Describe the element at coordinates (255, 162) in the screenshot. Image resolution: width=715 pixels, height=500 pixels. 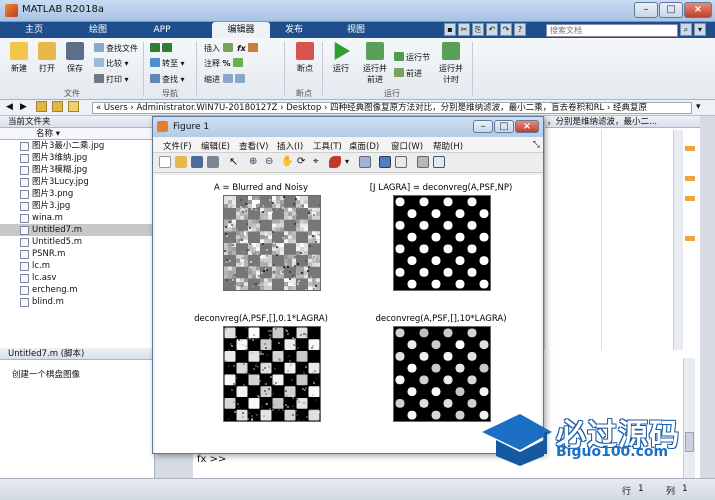
I see `zoom-in-icon: ⊕` at that location.